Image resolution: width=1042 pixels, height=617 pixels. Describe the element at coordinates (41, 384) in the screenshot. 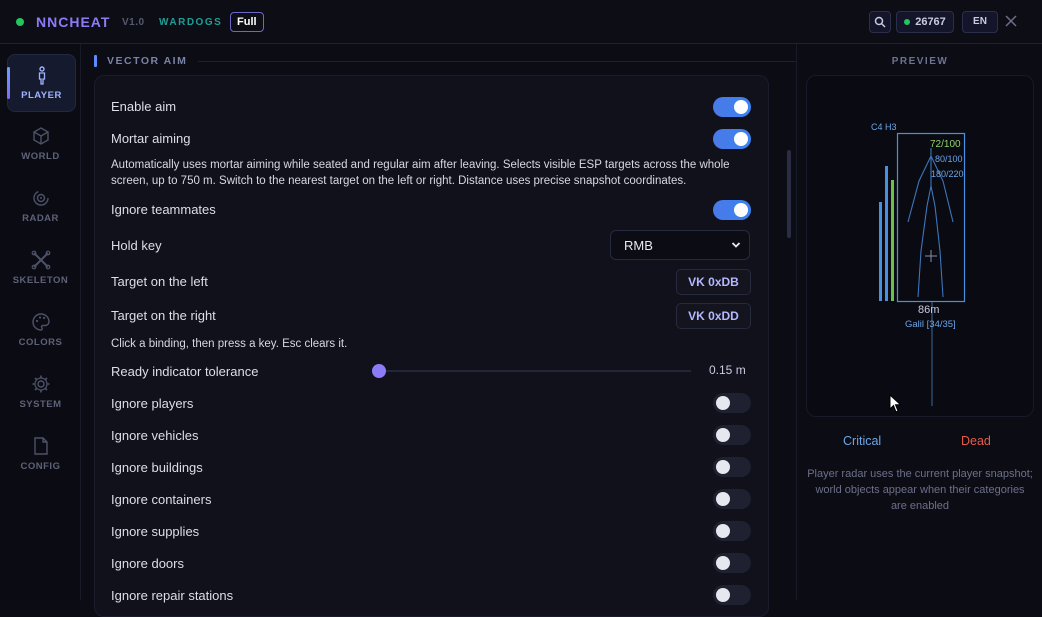

I see `gear-icon` at that location.